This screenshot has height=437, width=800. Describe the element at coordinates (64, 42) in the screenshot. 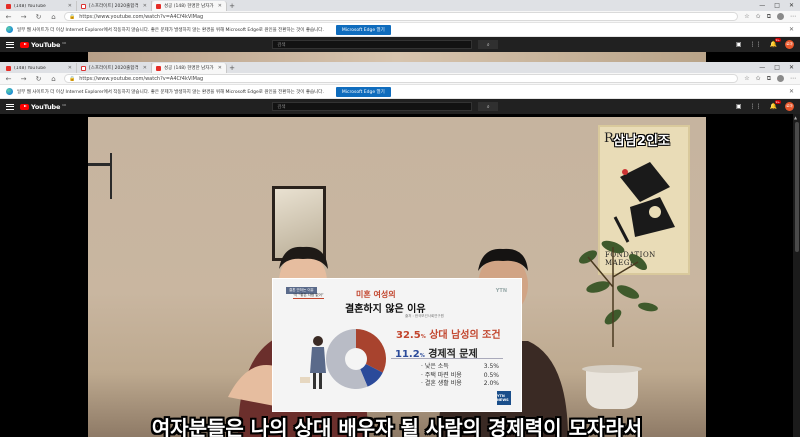

I see `logo-region: KR` at that location.